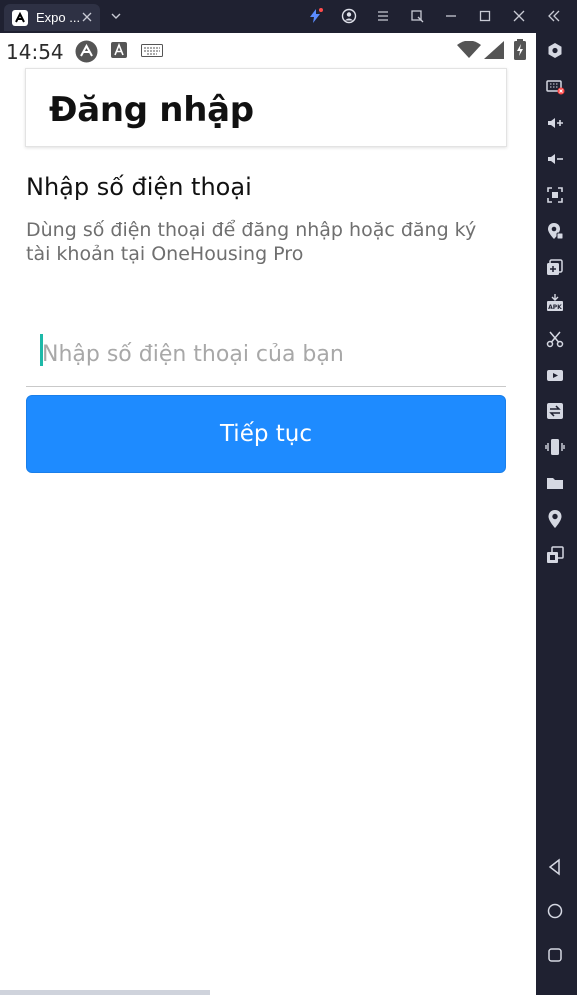 The width and height of the screenshot is (577, 995). What do you see at coordinates (417, 16) in the screenshot?
I see `popout-icon` at bounding box center [417, 16].